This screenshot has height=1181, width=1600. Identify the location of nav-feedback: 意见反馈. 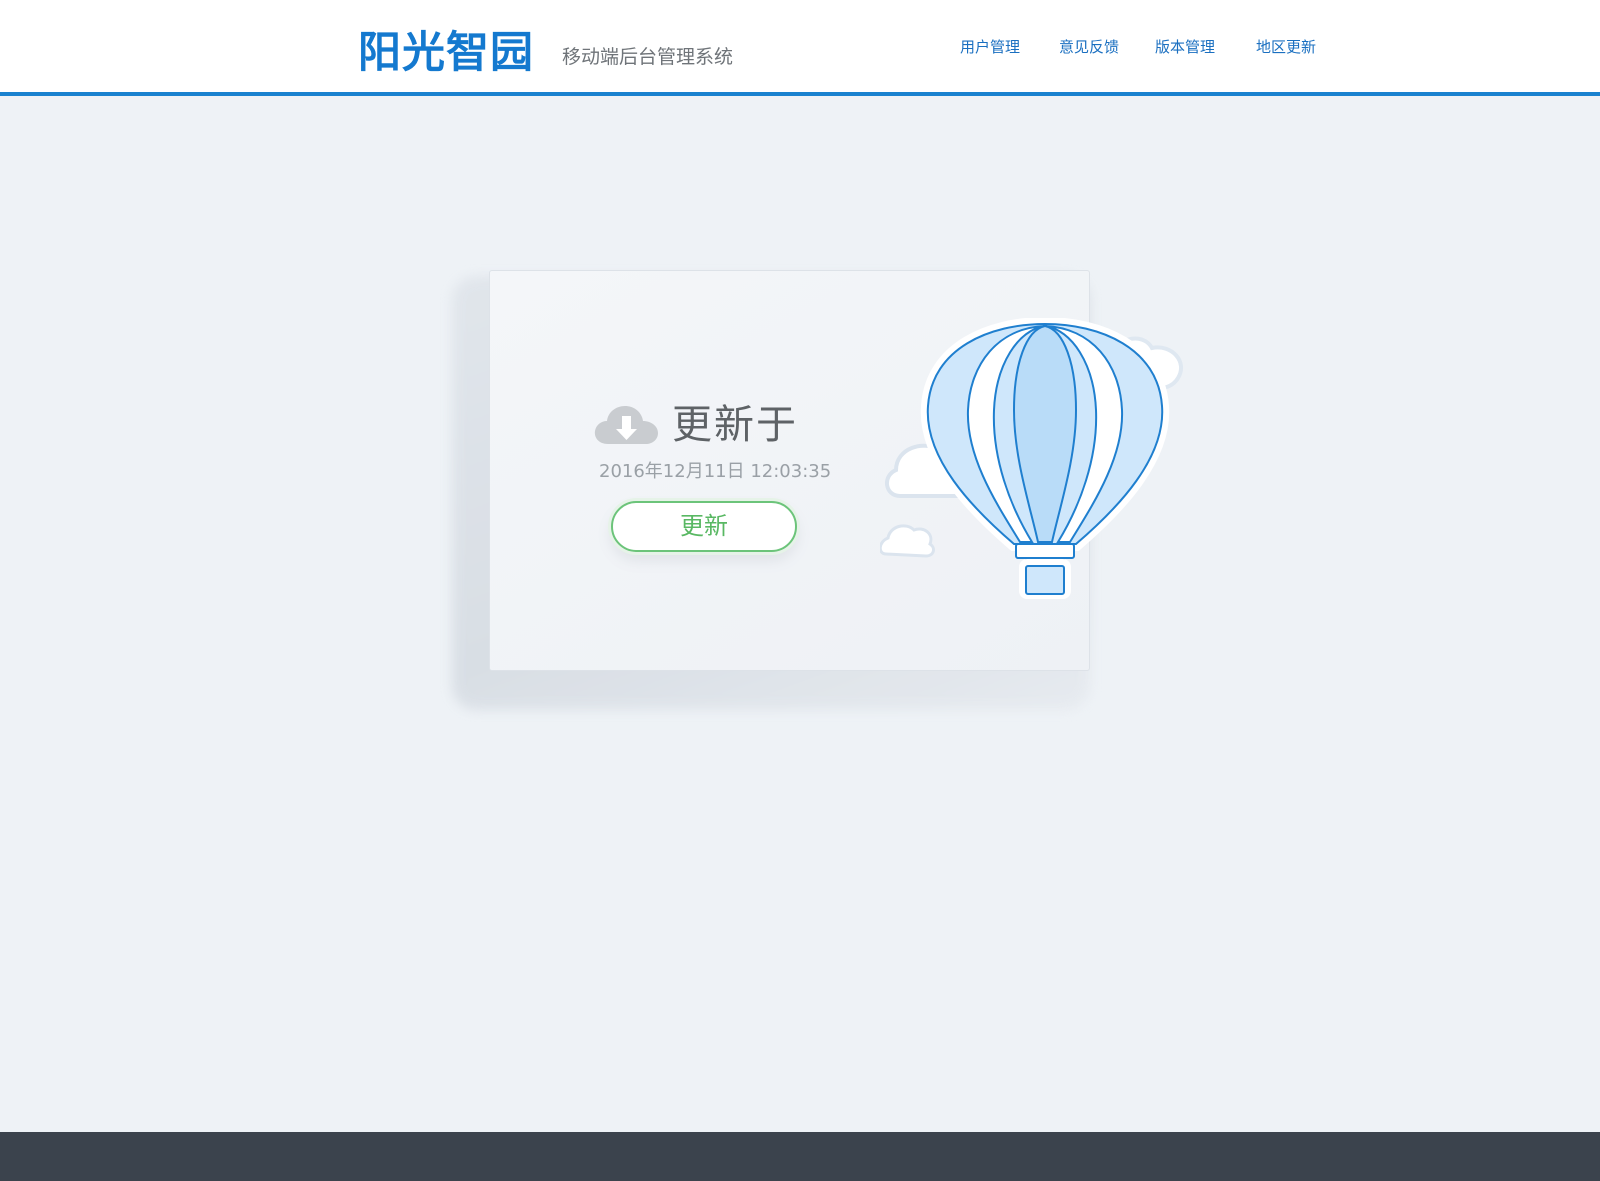
(1089, 47).